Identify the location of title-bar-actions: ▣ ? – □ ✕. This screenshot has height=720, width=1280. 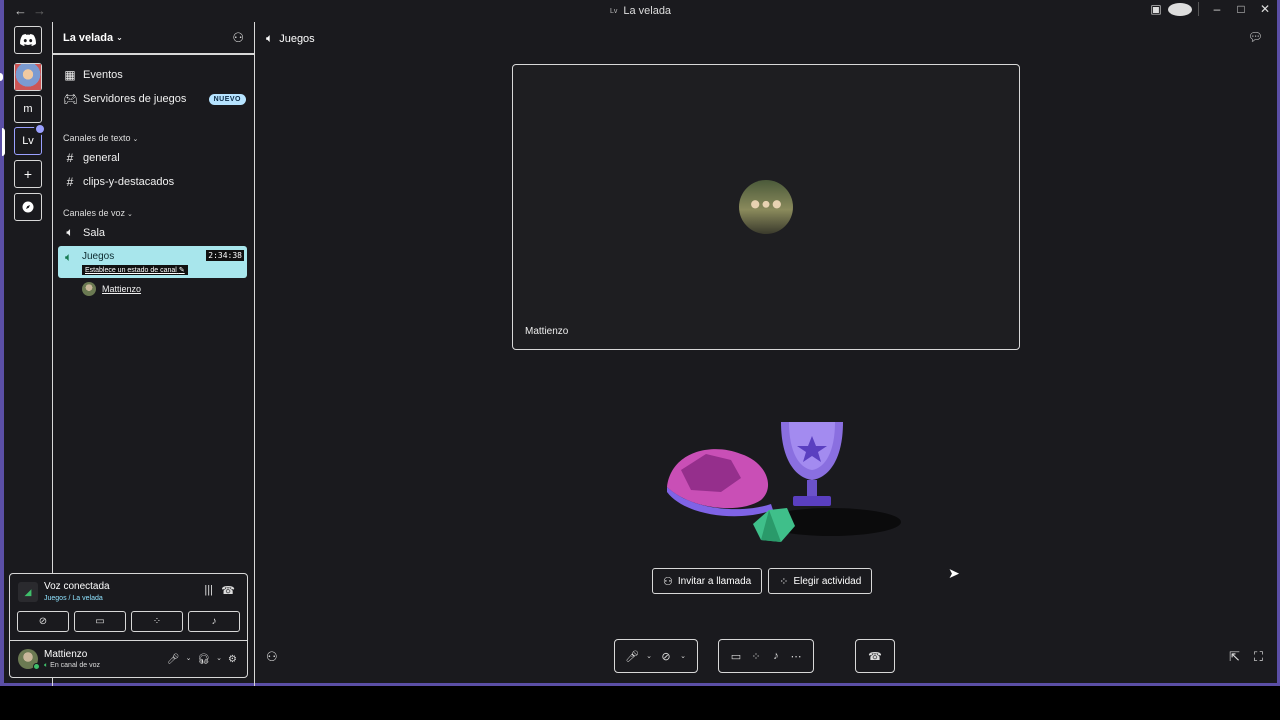
(1210, 9).